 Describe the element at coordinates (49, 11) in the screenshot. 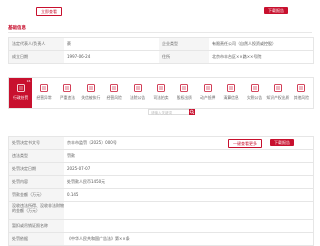

I see `view-button: 立即查看` at that location.